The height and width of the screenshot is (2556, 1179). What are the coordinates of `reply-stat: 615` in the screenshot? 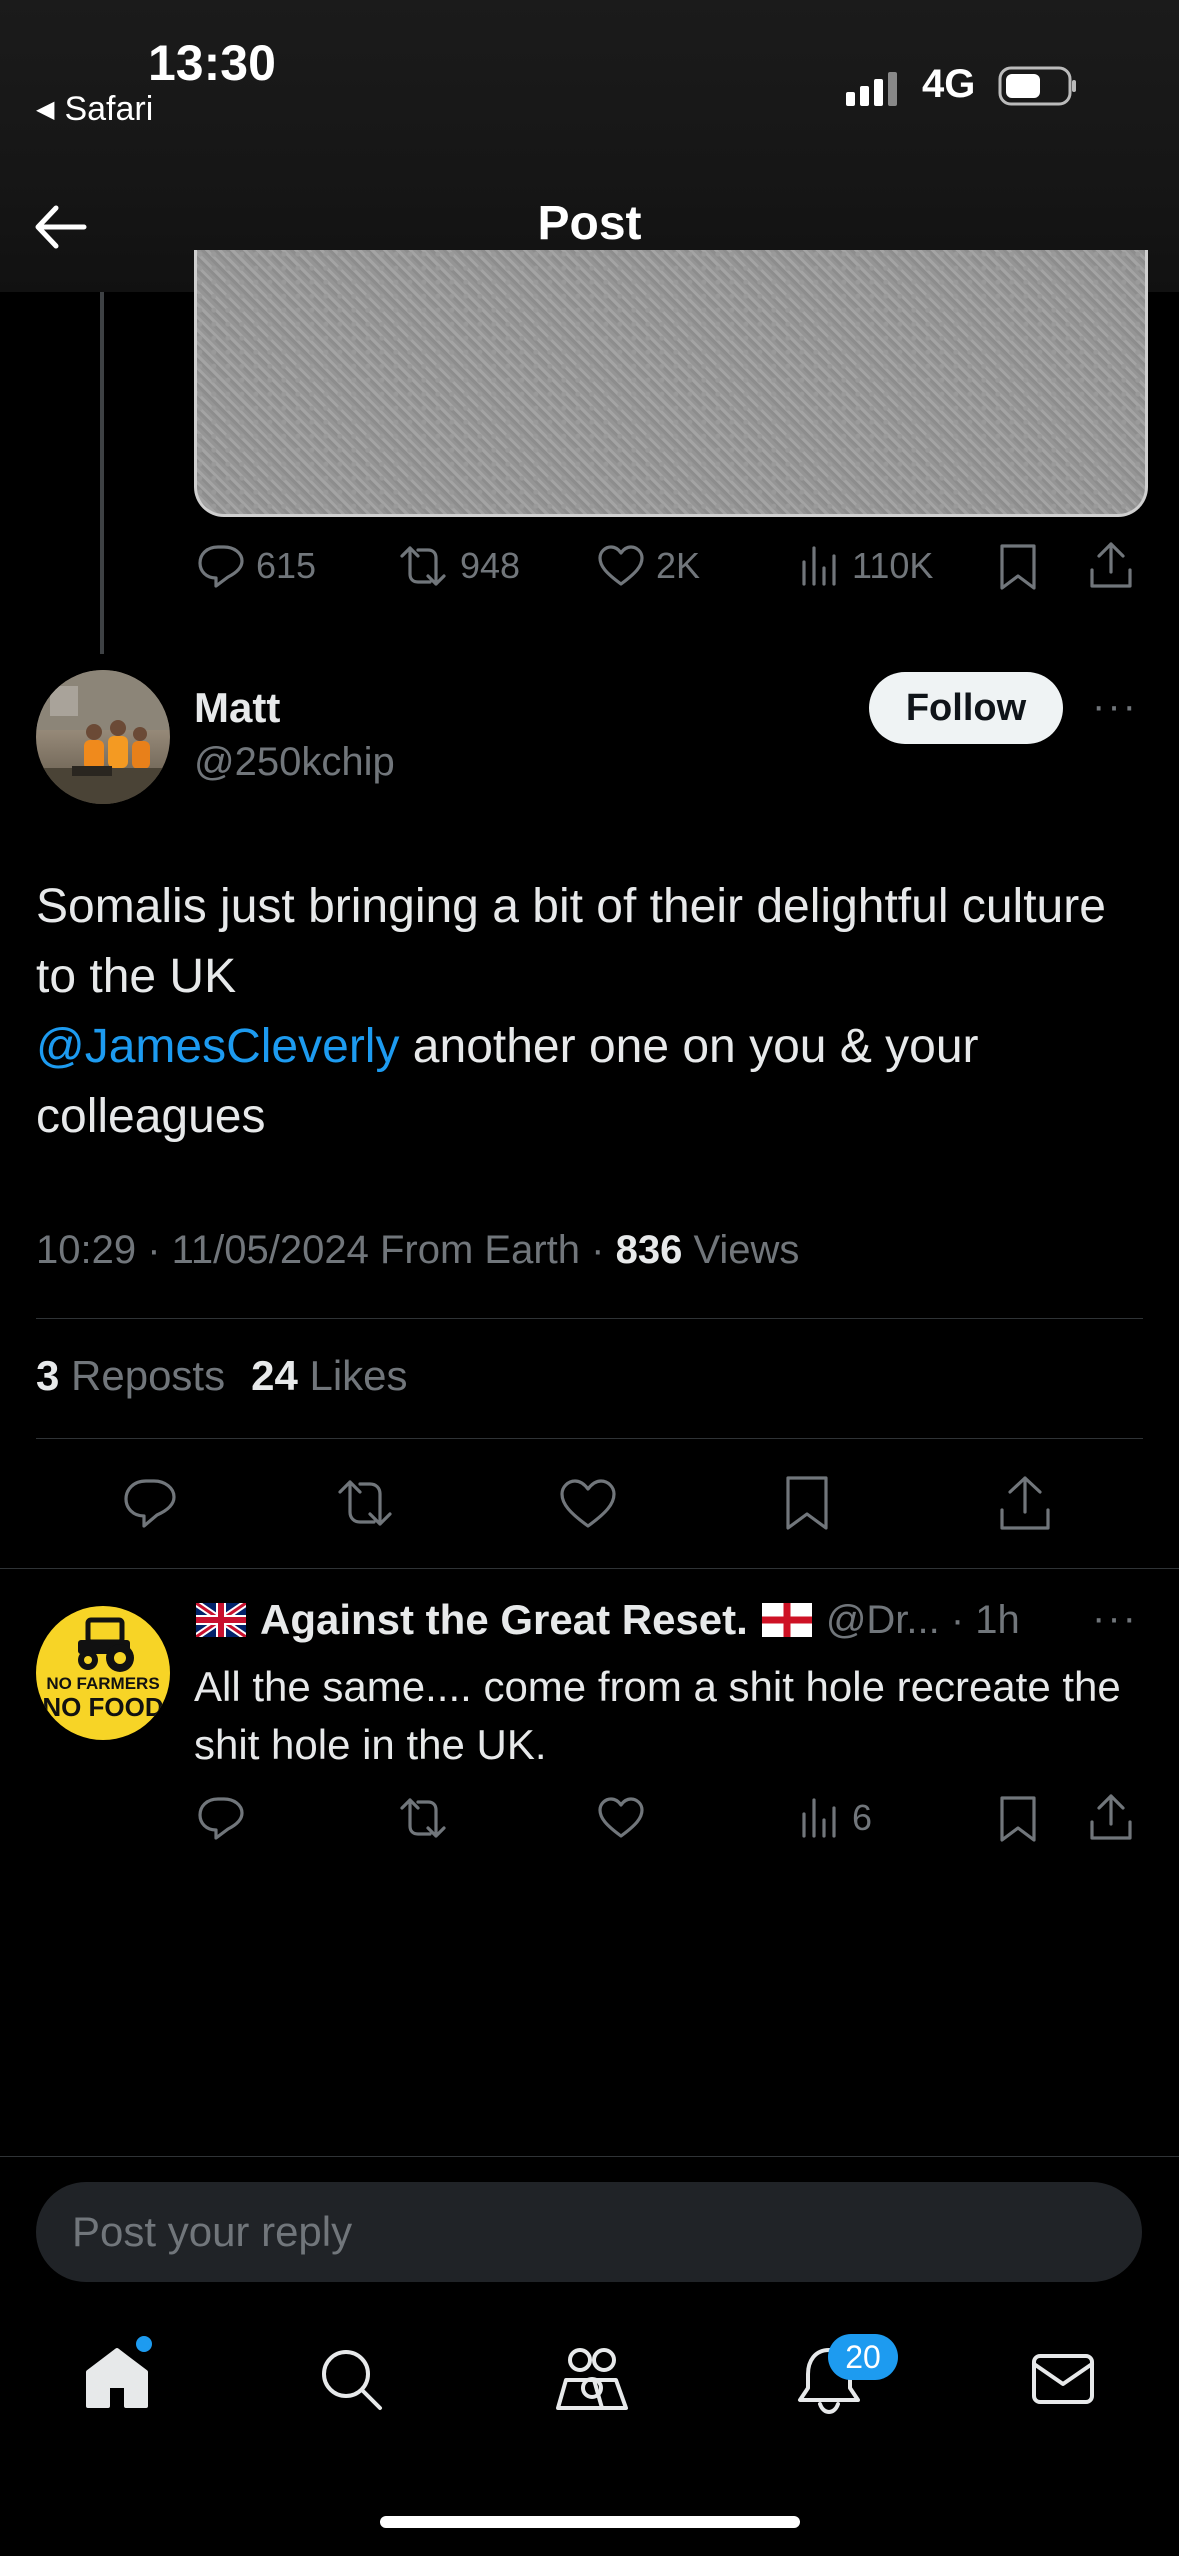 It's located at (256, 566).